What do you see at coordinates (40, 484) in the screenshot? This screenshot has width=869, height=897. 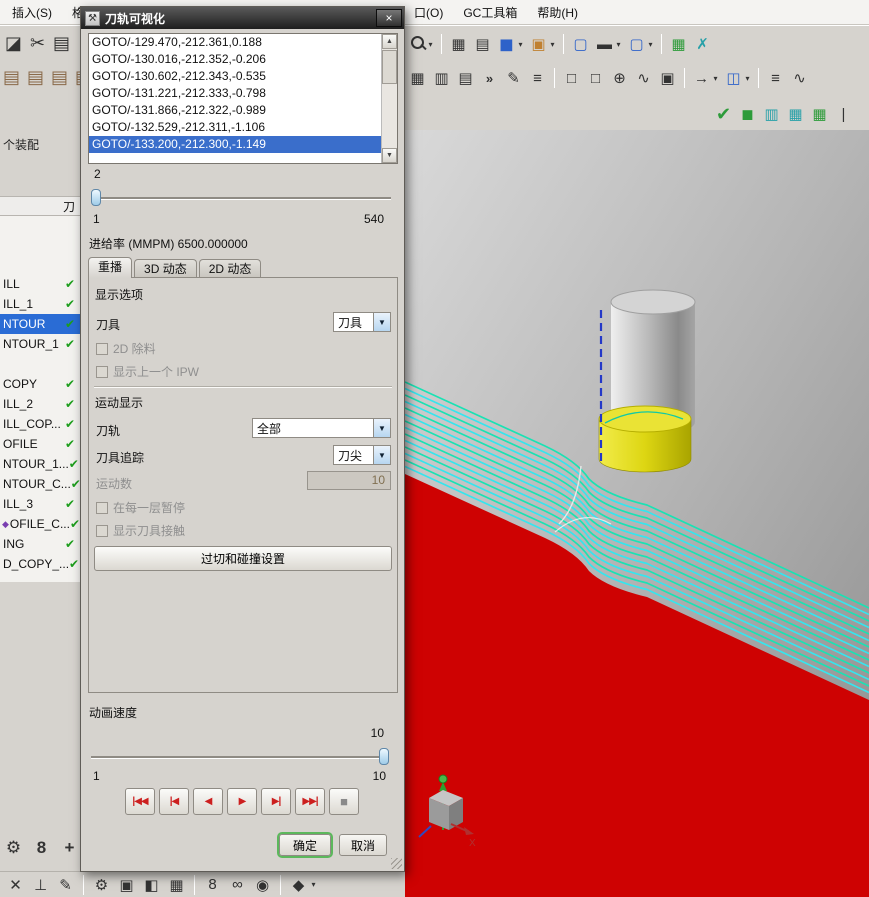 I see `operation-row: NTOUR_C... ✔` at bounding box center [40, 484].